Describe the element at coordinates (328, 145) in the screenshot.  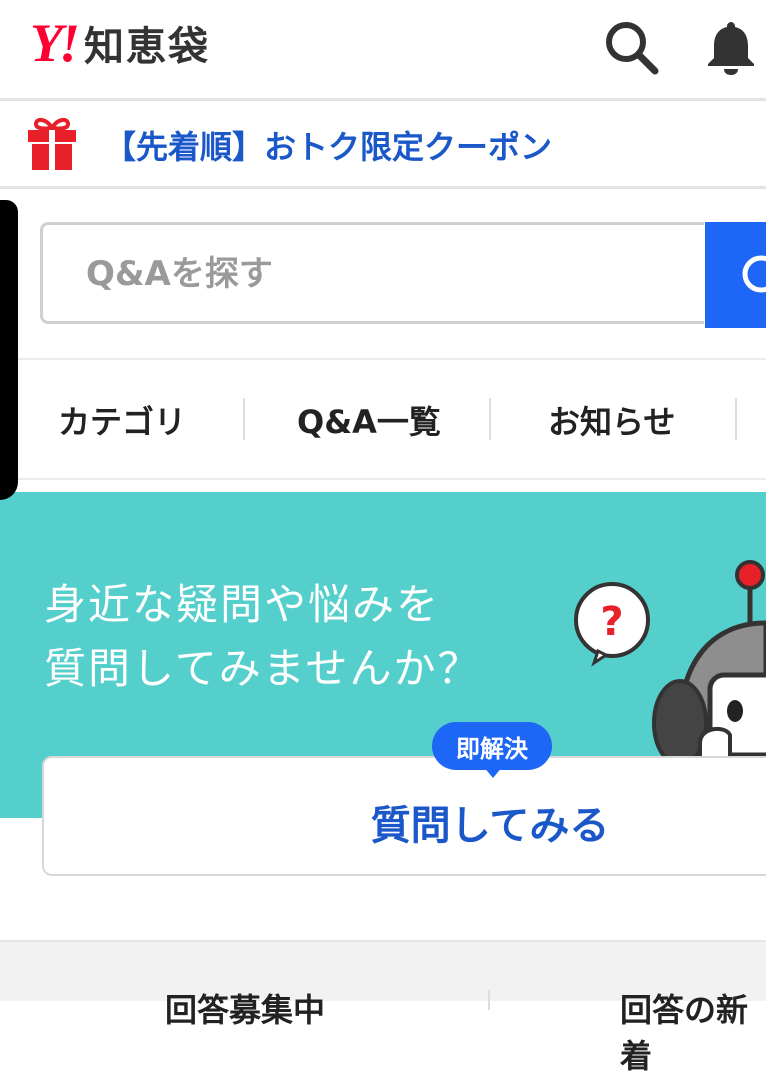
I see `coupon-link: 【先着順】おトク限定クーポン` at that location.